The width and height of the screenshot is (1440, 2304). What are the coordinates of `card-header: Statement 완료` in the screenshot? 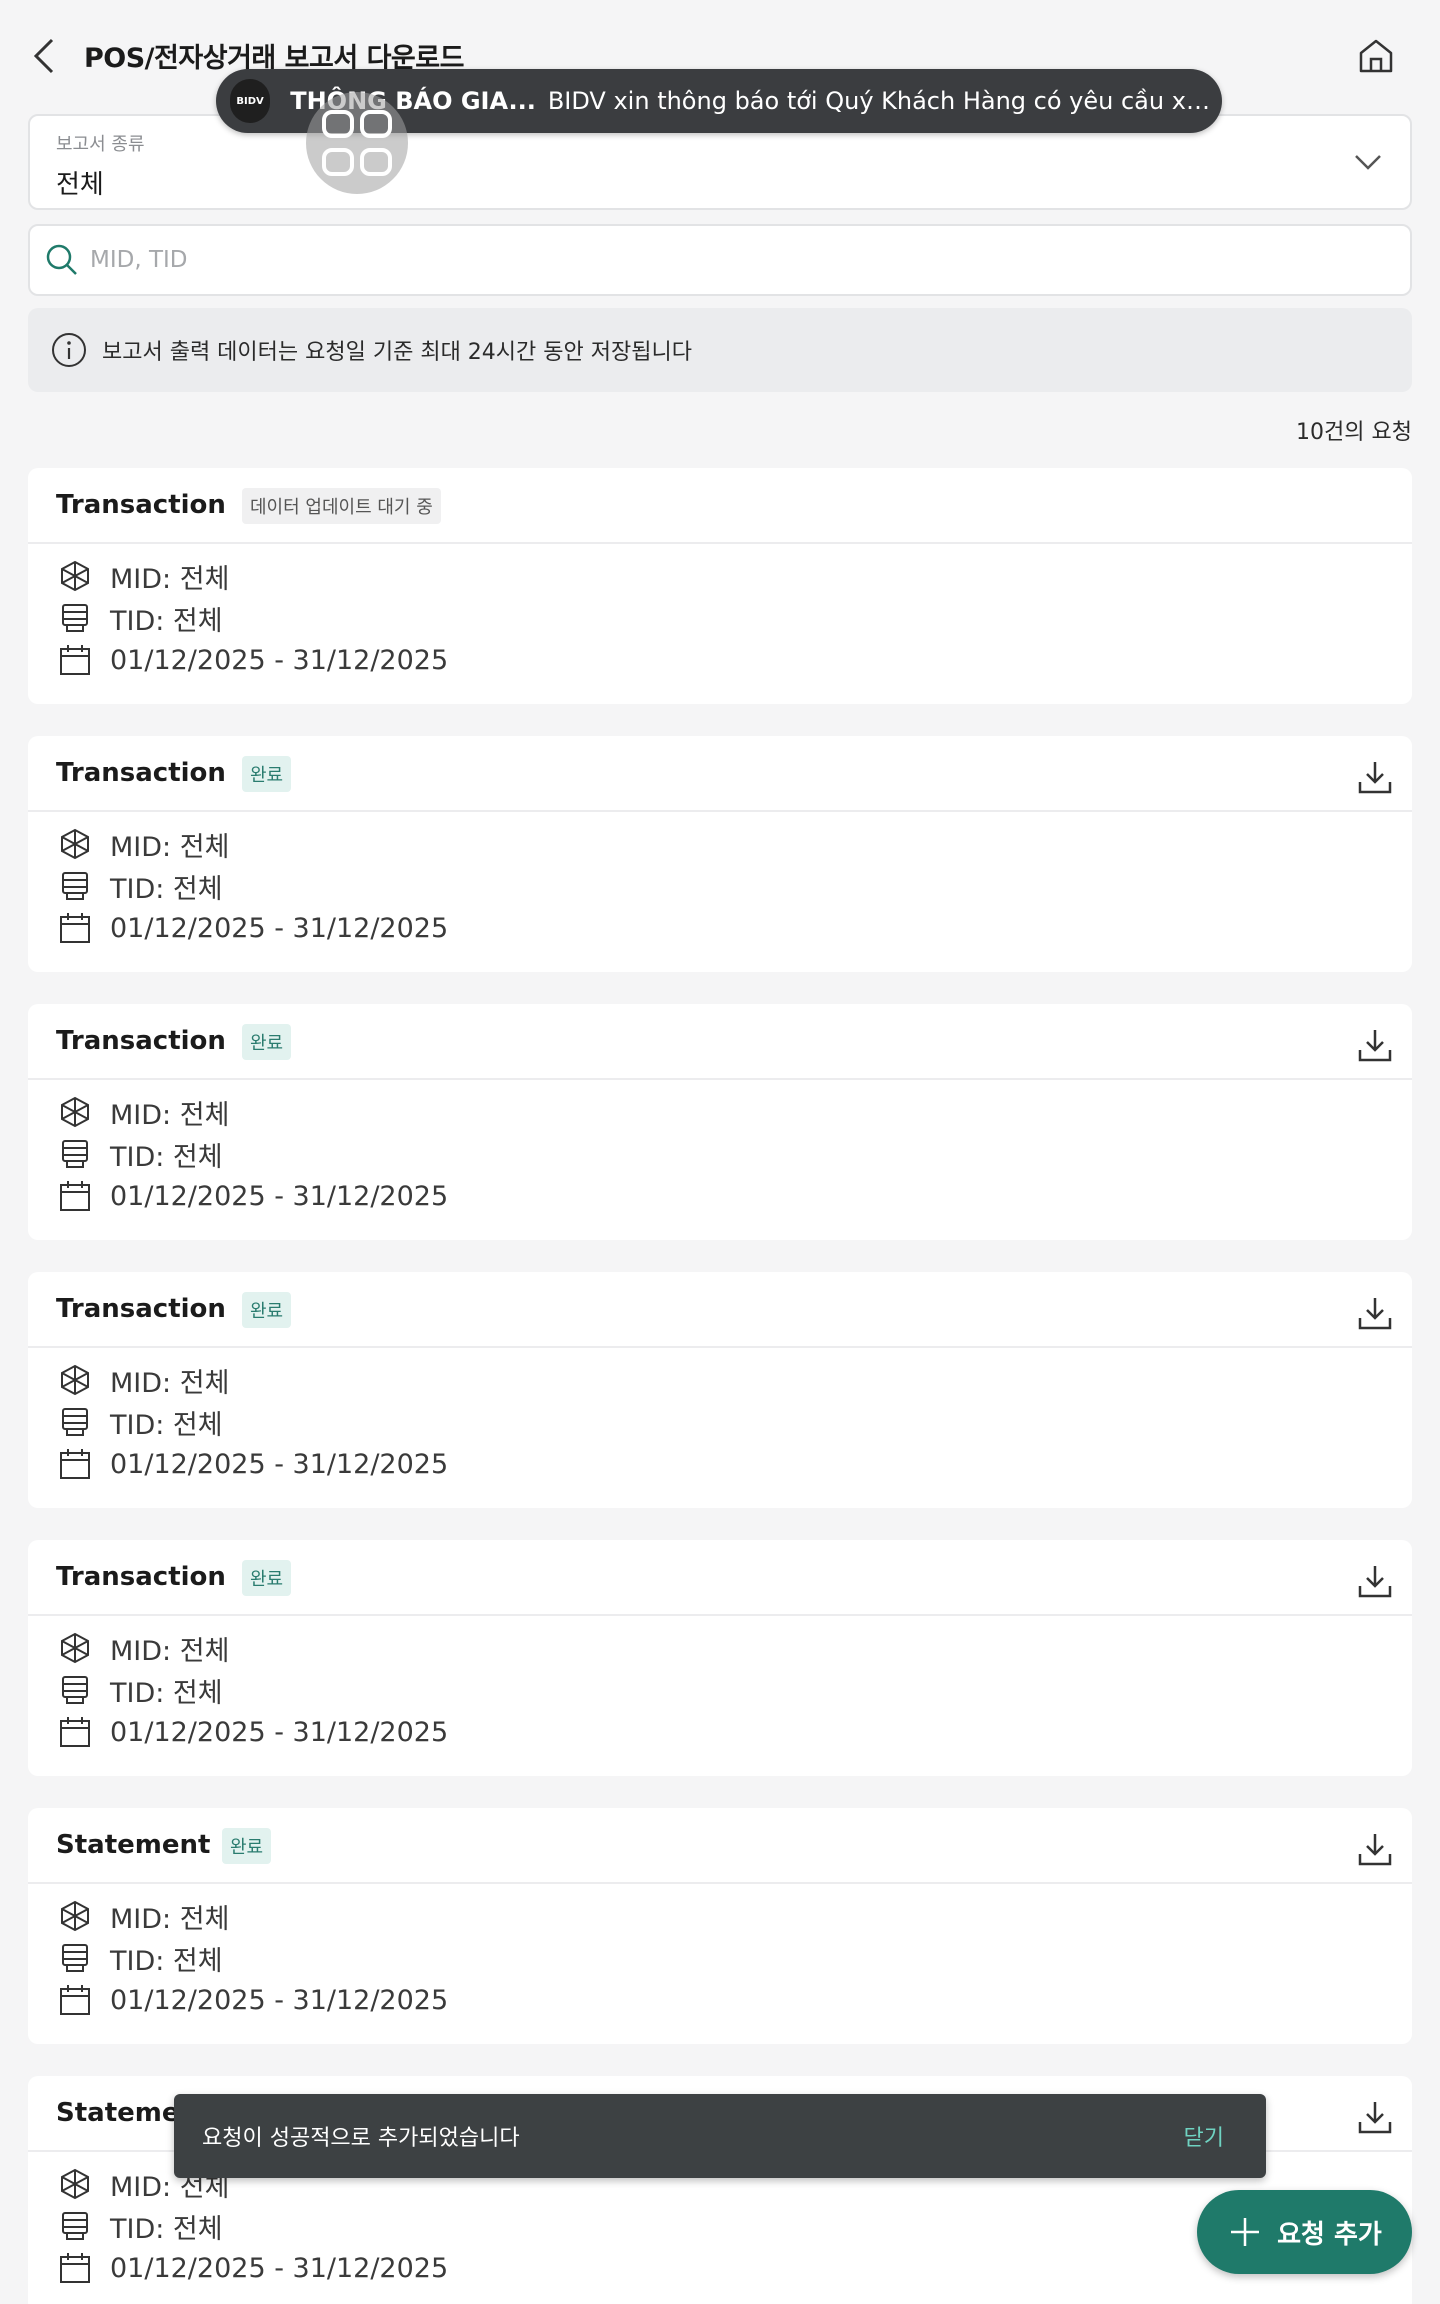 It's located at (720, 1846).